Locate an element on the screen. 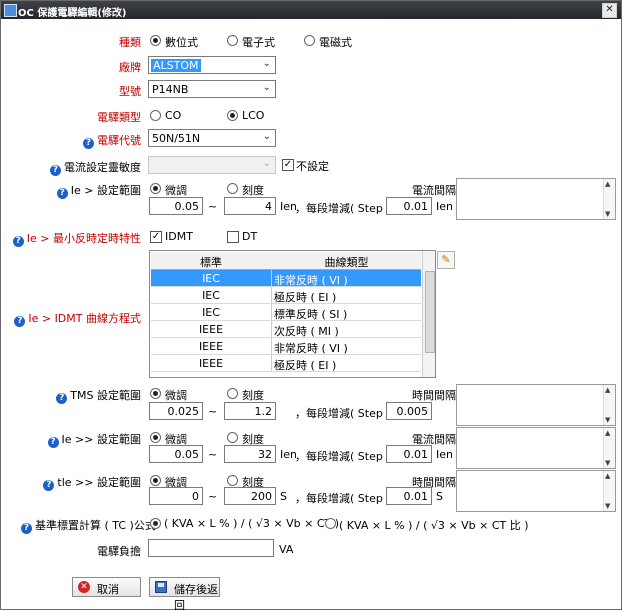 The image size is (622, 613). table-row: IEC 非常反時 ( VI ) is located at coordinates (286, 278).